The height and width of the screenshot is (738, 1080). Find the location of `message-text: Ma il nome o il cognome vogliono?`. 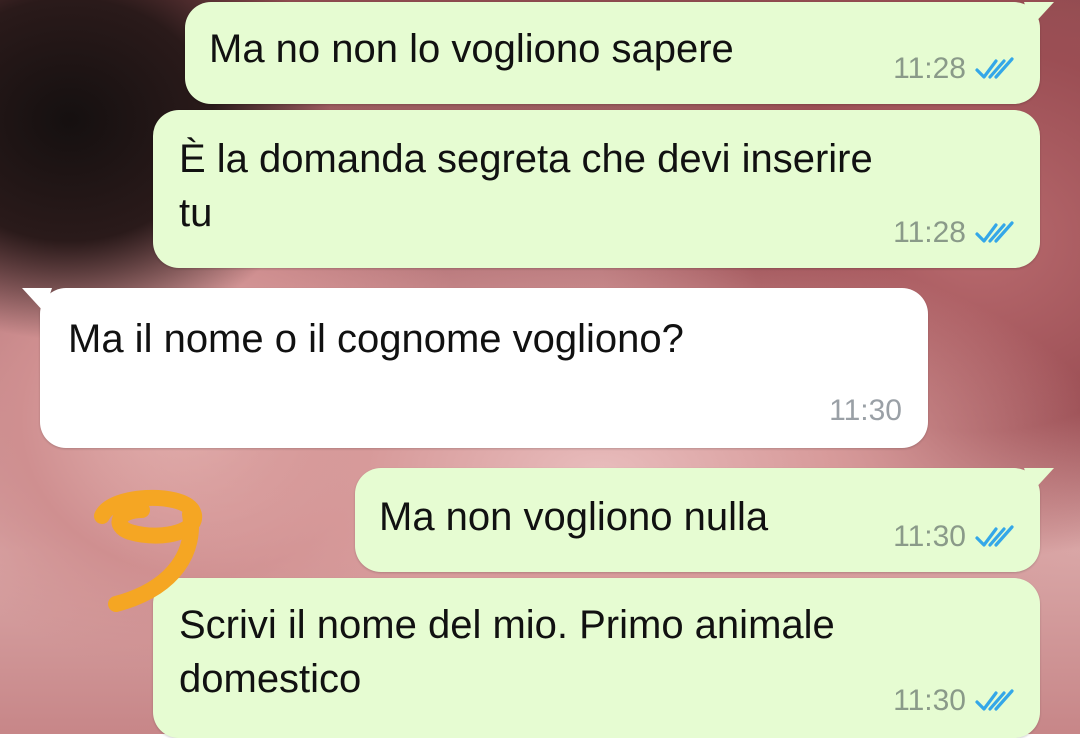

message-text: Ma il nome o il cognome vogliono? is located at coordinates (376, 339).